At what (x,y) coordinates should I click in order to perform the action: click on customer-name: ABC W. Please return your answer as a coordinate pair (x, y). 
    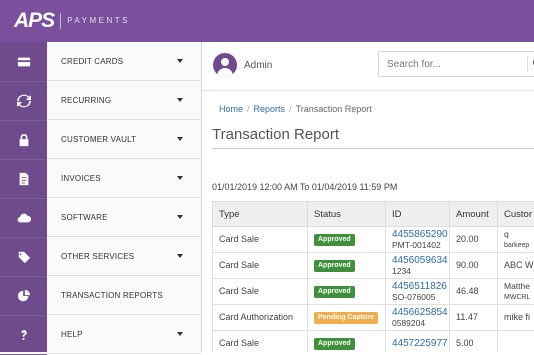
    Looking at the image, I should click on (516, 266).